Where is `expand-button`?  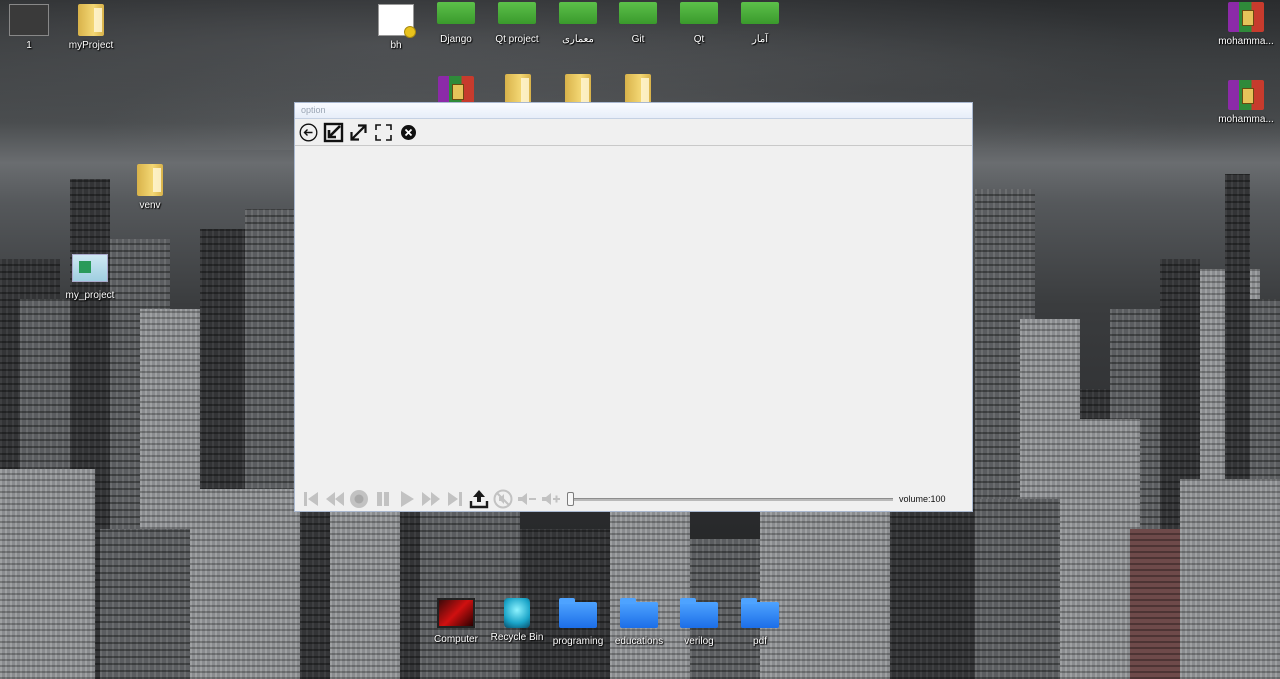
expand-button is located at coordinates (358, 132).